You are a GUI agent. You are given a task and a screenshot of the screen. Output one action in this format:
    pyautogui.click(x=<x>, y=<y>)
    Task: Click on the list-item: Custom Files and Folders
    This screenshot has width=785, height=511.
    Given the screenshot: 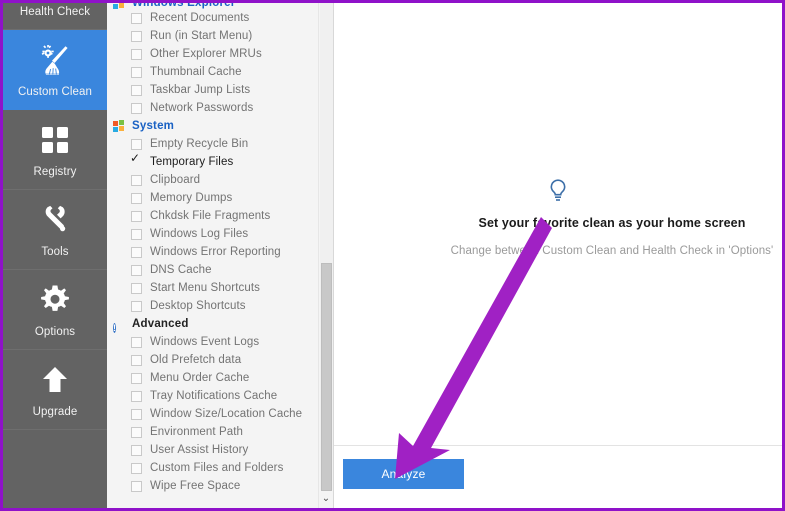 What is the action you would take?
    pyautogui.click(x=213, y=468)
    